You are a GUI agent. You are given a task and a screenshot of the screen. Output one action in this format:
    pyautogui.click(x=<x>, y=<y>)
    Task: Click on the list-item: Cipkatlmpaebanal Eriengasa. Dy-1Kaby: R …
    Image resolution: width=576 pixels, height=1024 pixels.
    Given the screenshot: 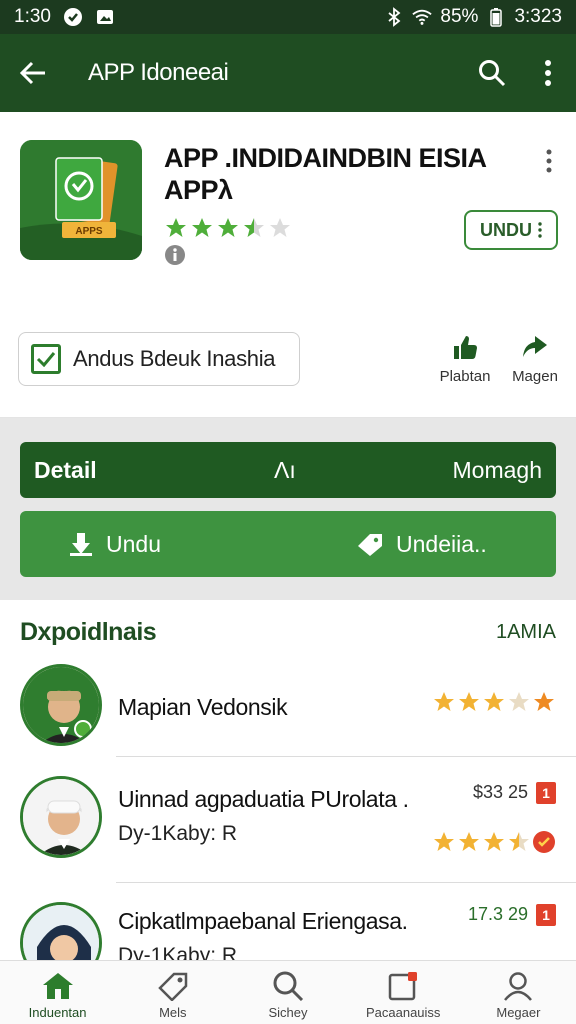 What is the action you would take?
    pyautogui.click(x=288, y=941)
    